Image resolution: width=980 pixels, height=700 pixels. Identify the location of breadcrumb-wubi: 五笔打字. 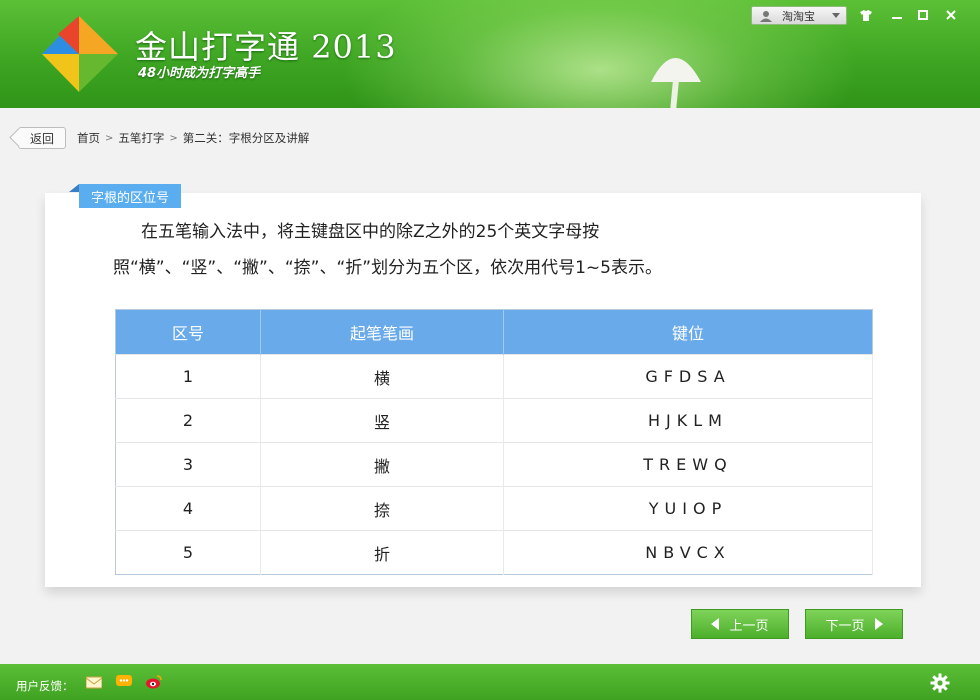
(141, 138).